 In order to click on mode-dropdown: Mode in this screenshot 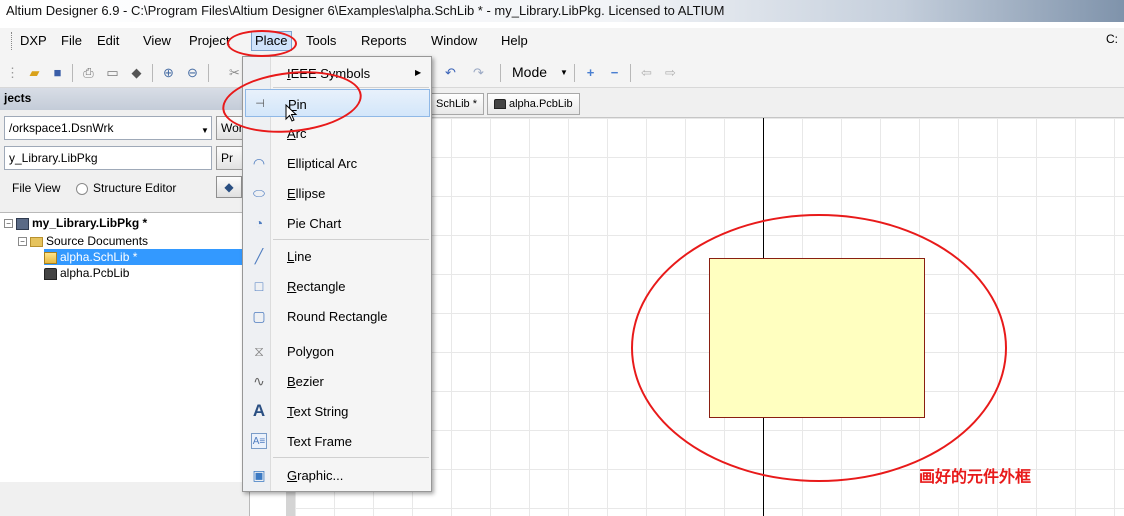, I will do `click(529, 72)`.